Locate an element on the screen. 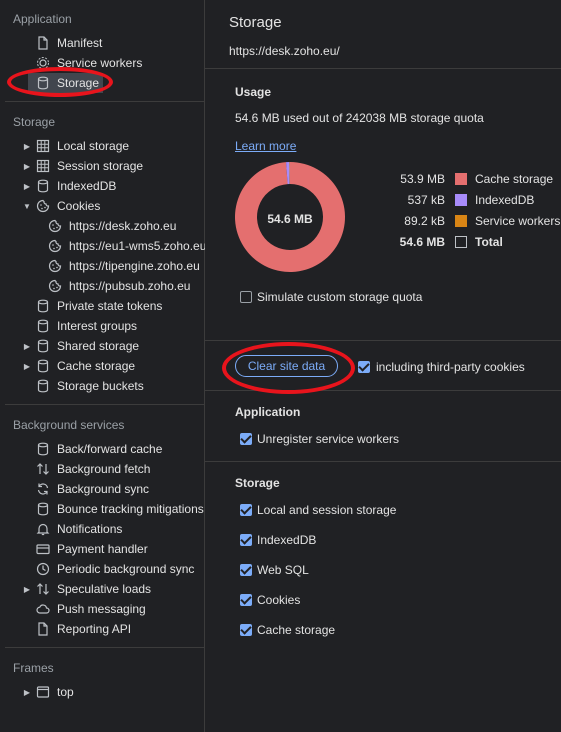 This screenshot has width=561, height=732. sidebar-item-payment-handler: Payment handler is located at coordinates (92, 549).